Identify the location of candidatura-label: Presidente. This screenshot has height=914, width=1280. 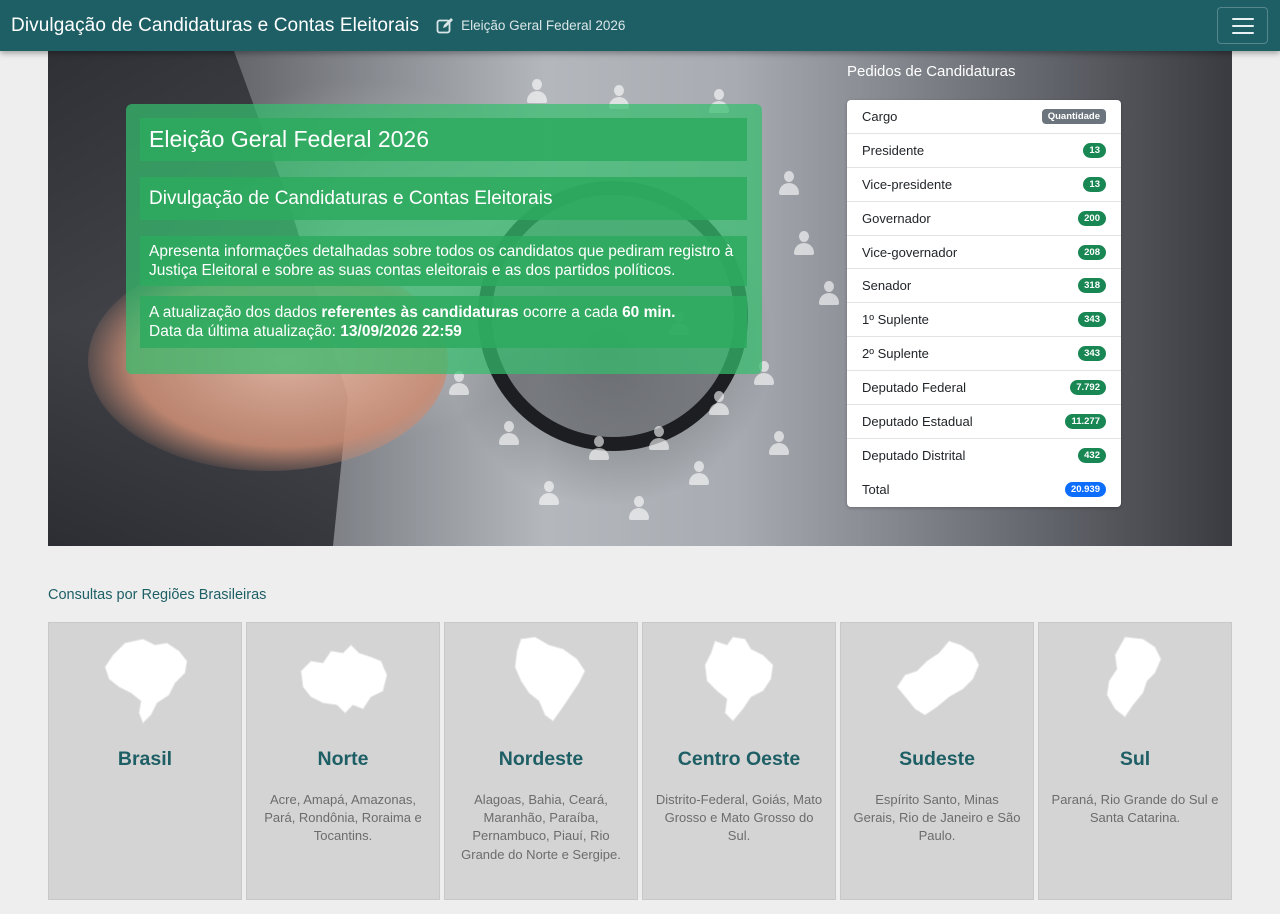
(893, 150).